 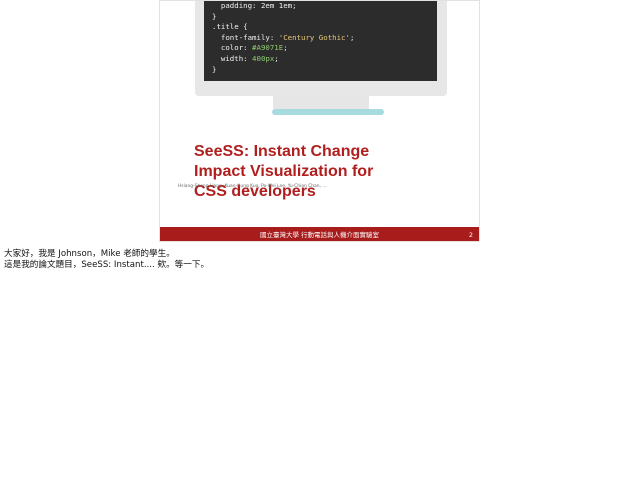 I want to click on monitor-base, so click(x=328, y=112).